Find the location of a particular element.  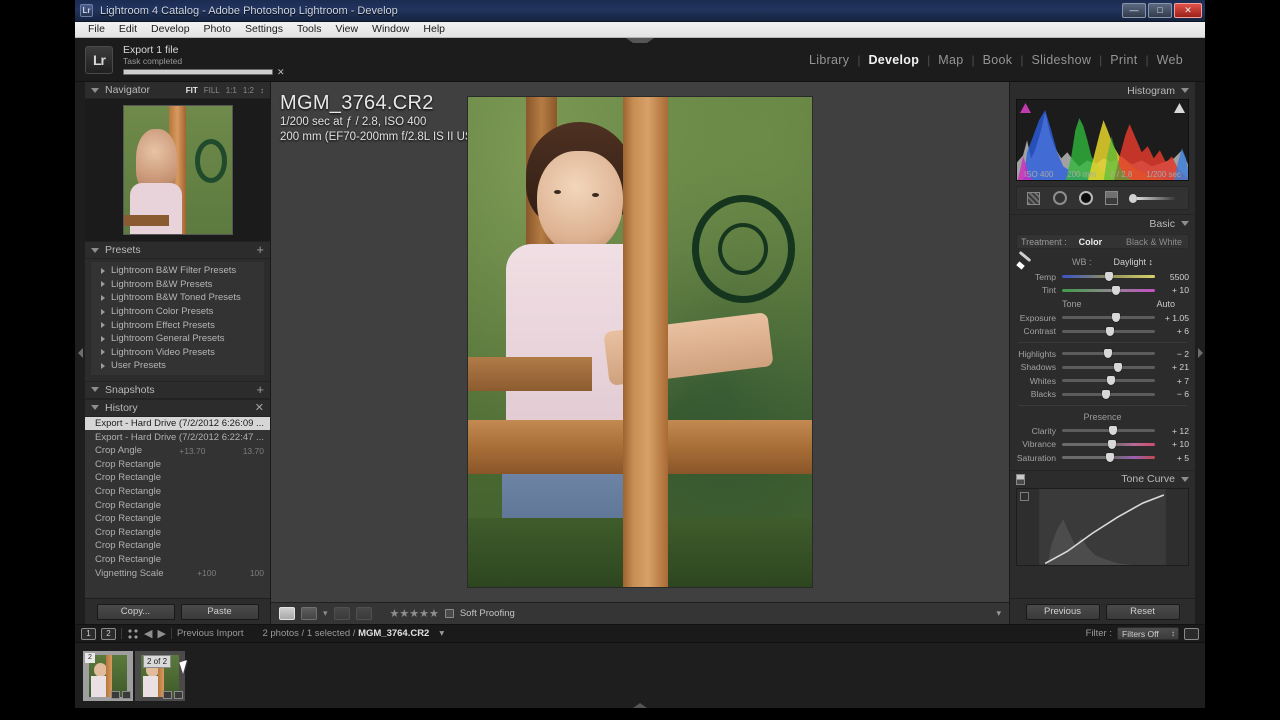

menu-item-edit: Edit is located at coordinates (128, 29).